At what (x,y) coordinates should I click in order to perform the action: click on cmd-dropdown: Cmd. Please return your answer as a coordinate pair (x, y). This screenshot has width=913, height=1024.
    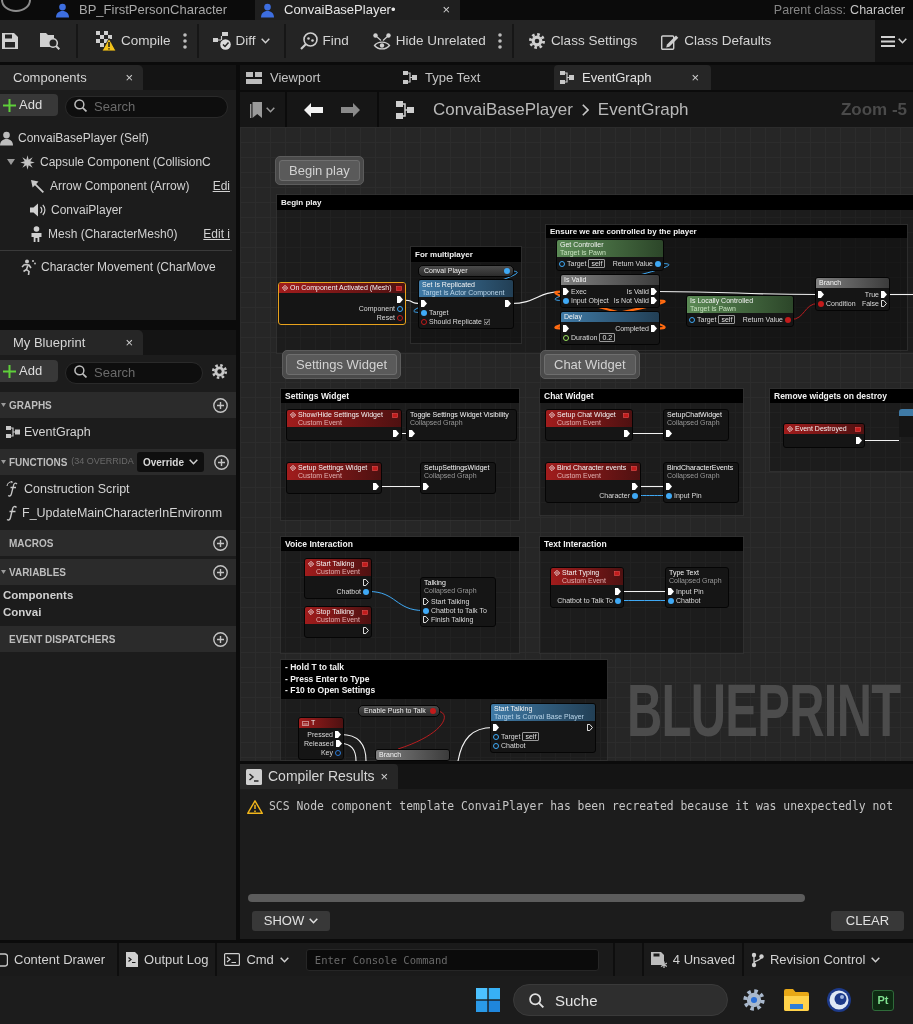
    Looking at the image, I should click on (256, 959).